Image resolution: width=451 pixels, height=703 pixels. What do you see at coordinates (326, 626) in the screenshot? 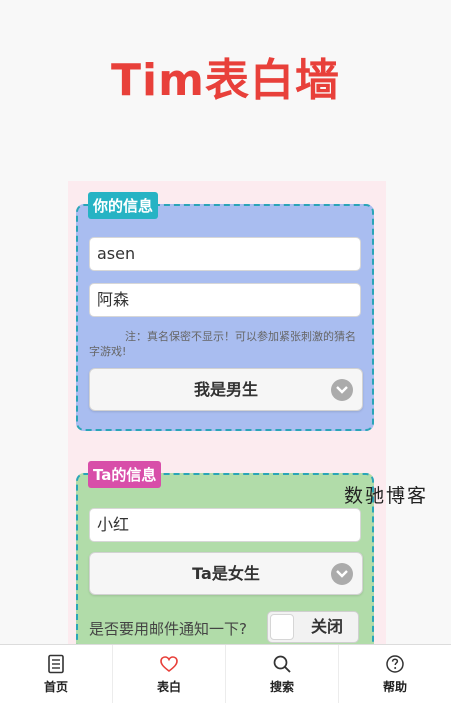
I see `toggle-label: 关闭` at bounding box center [326, 626].